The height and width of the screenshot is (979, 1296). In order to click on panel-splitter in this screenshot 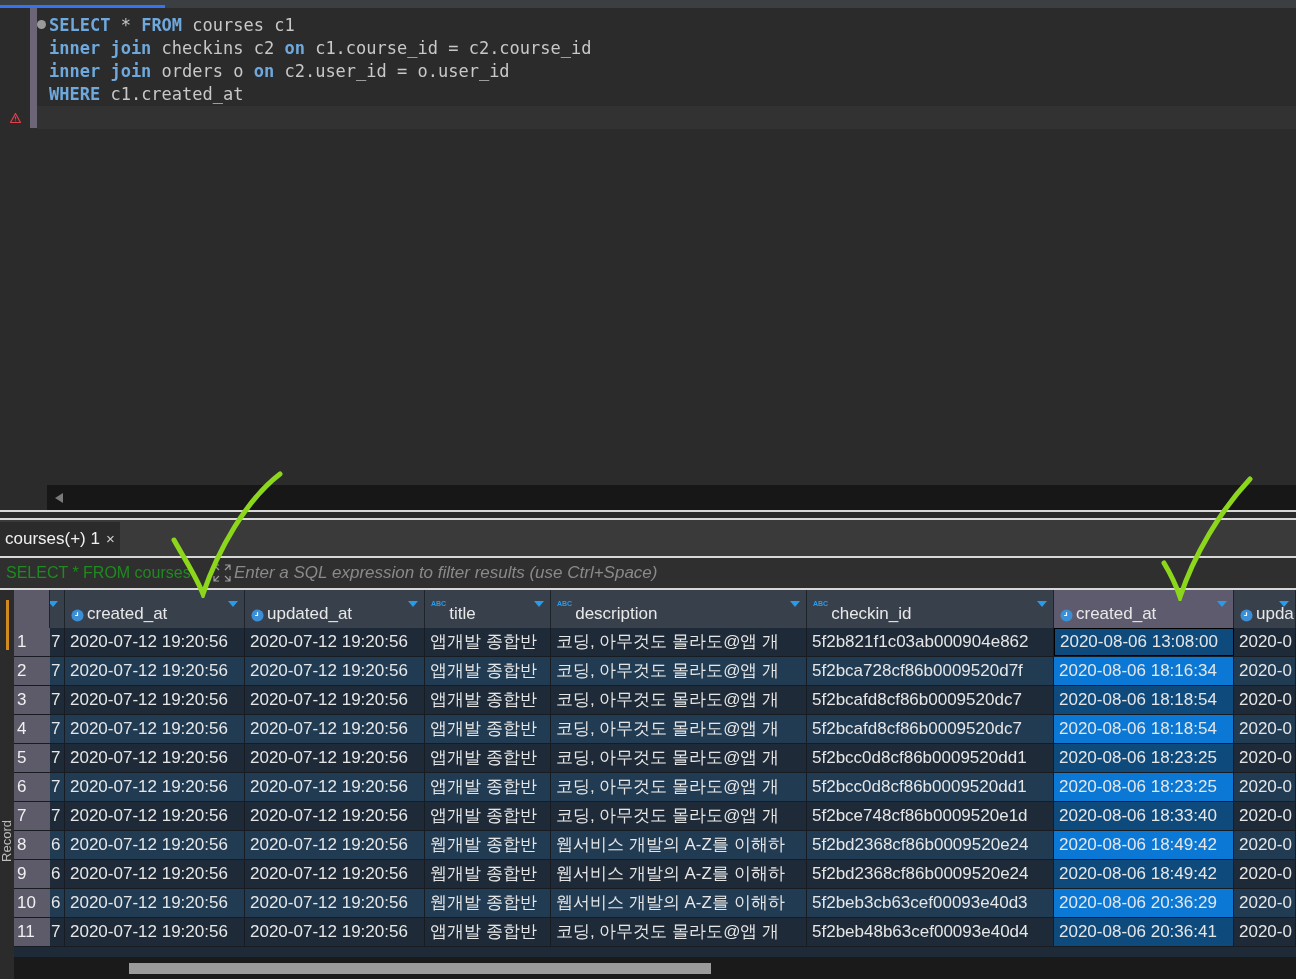, I will do `click(648, 515)`.